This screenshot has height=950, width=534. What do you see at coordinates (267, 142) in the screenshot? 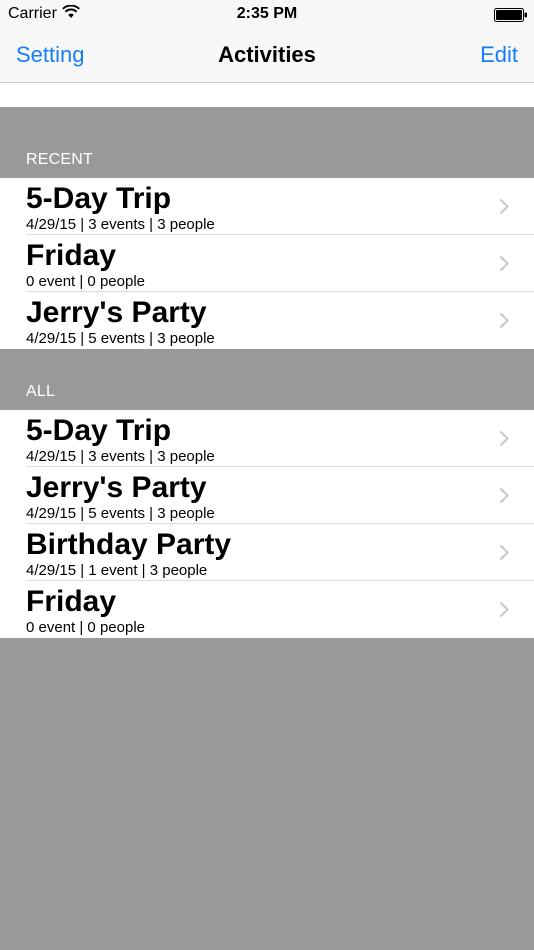
I see `section-header-recent: RECENT` at bounding box center [267, 142].